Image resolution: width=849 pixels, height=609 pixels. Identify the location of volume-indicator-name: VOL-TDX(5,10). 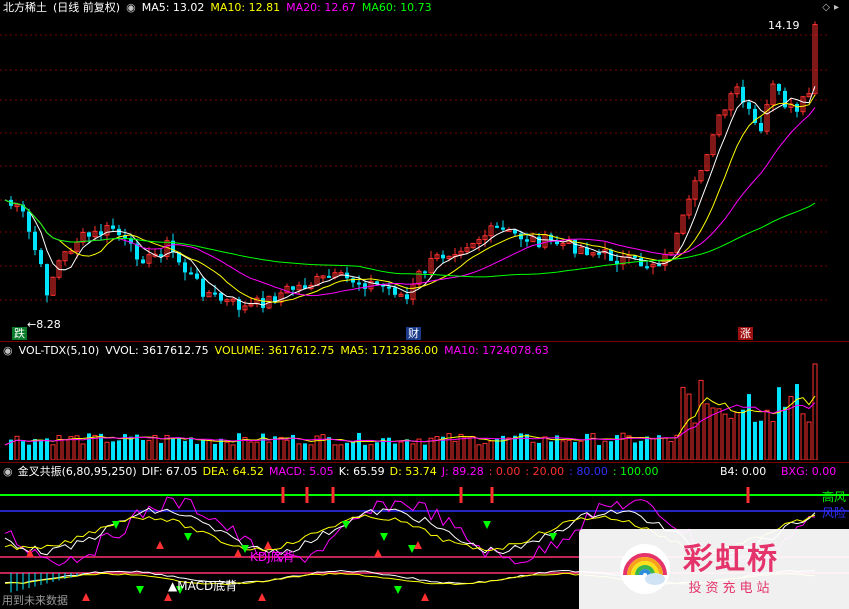
(59, 351).